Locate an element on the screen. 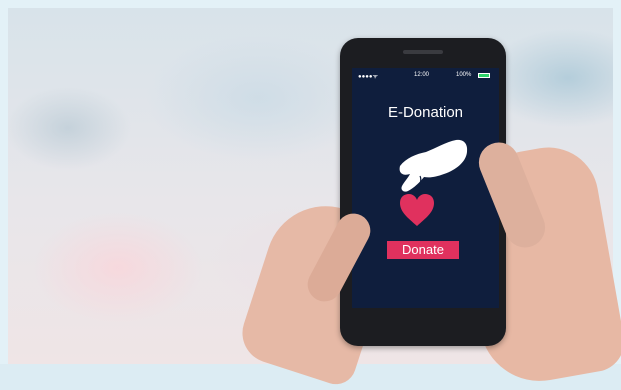 The height and width of the screenshot is (390, 621). signal-indicator: ●●●●ᯤ is located at coordinates (368, 77).